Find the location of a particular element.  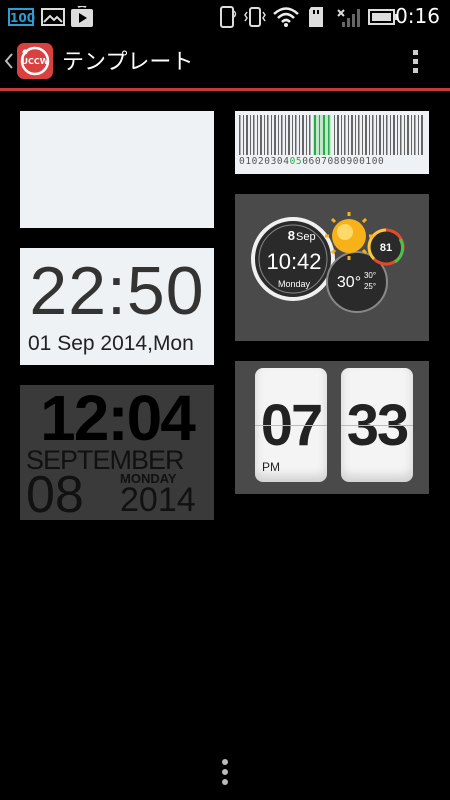

digital-clock-time: 22:50 is located at coordinates (117, 291).